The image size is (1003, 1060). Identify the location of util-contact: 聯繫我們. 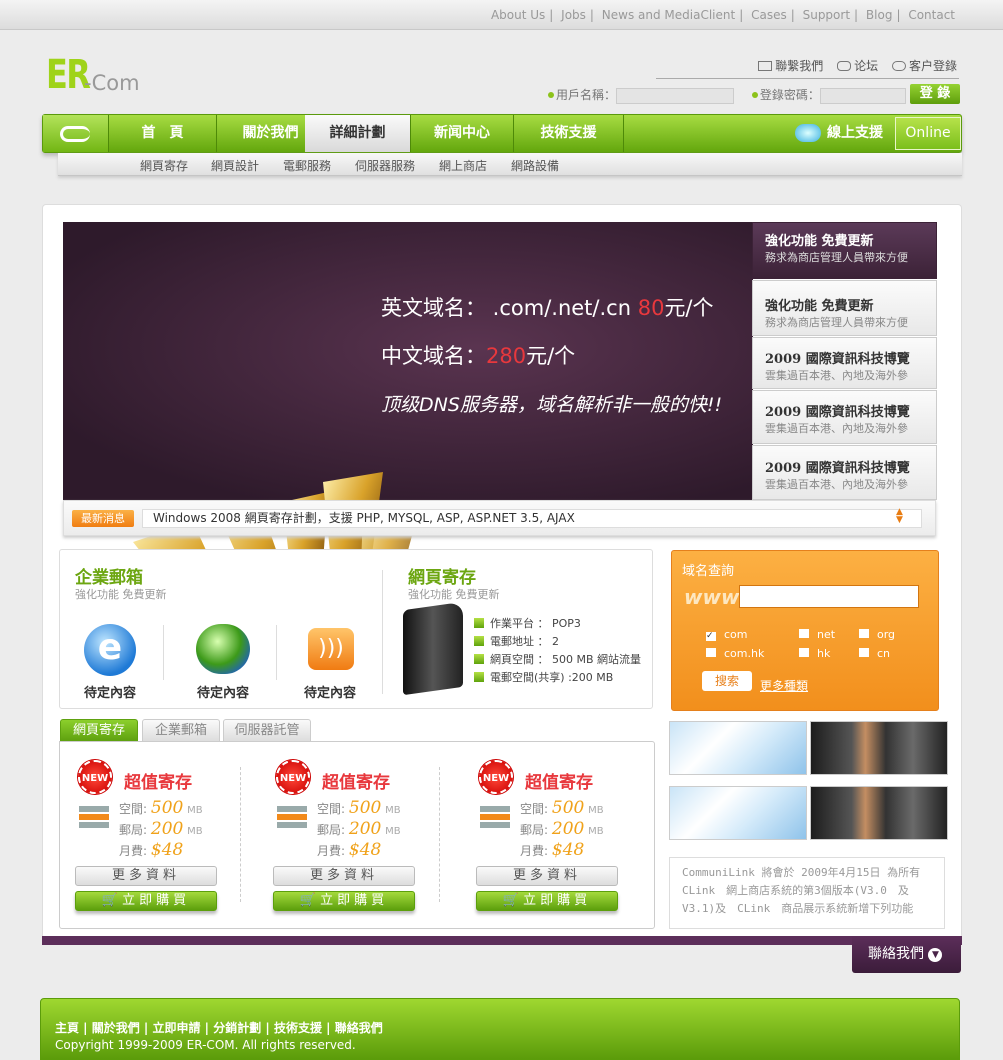
(790, 66).